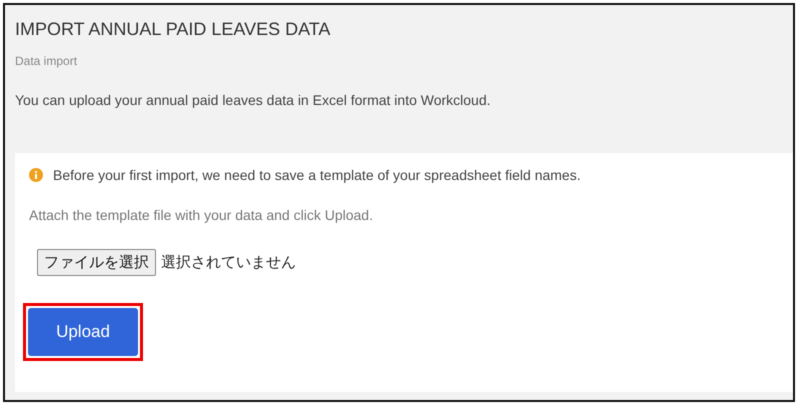 The image size is (797, 405). I want to click on file-status: 選択されていません, so click(228, 262).